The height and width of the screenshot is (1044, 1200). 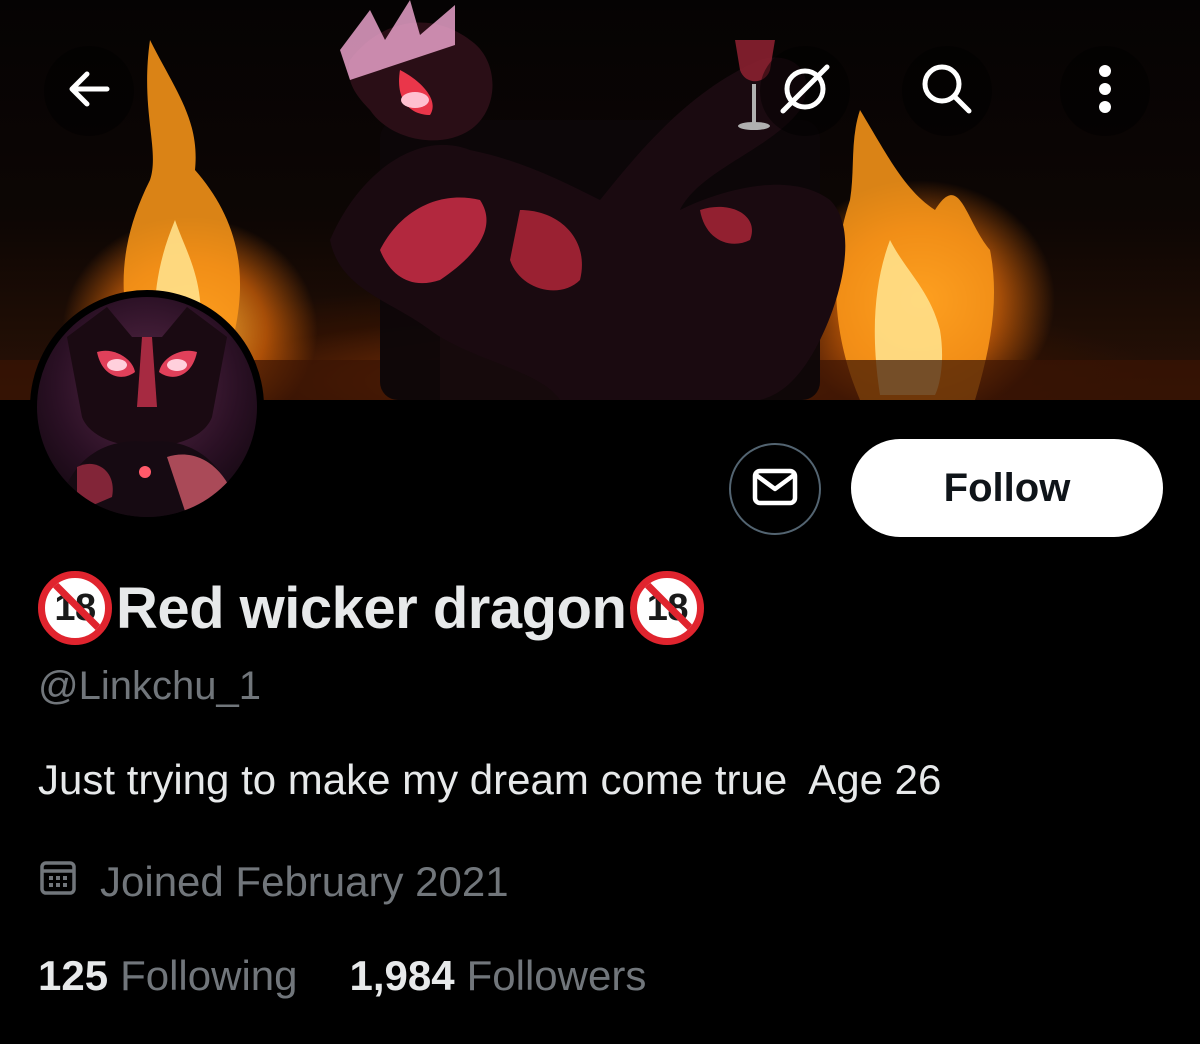 What do you see at coordinates (149, 686) in the screenshot?
I see `username-handle: @Linkchu_1` at bounding box center [149, 686].